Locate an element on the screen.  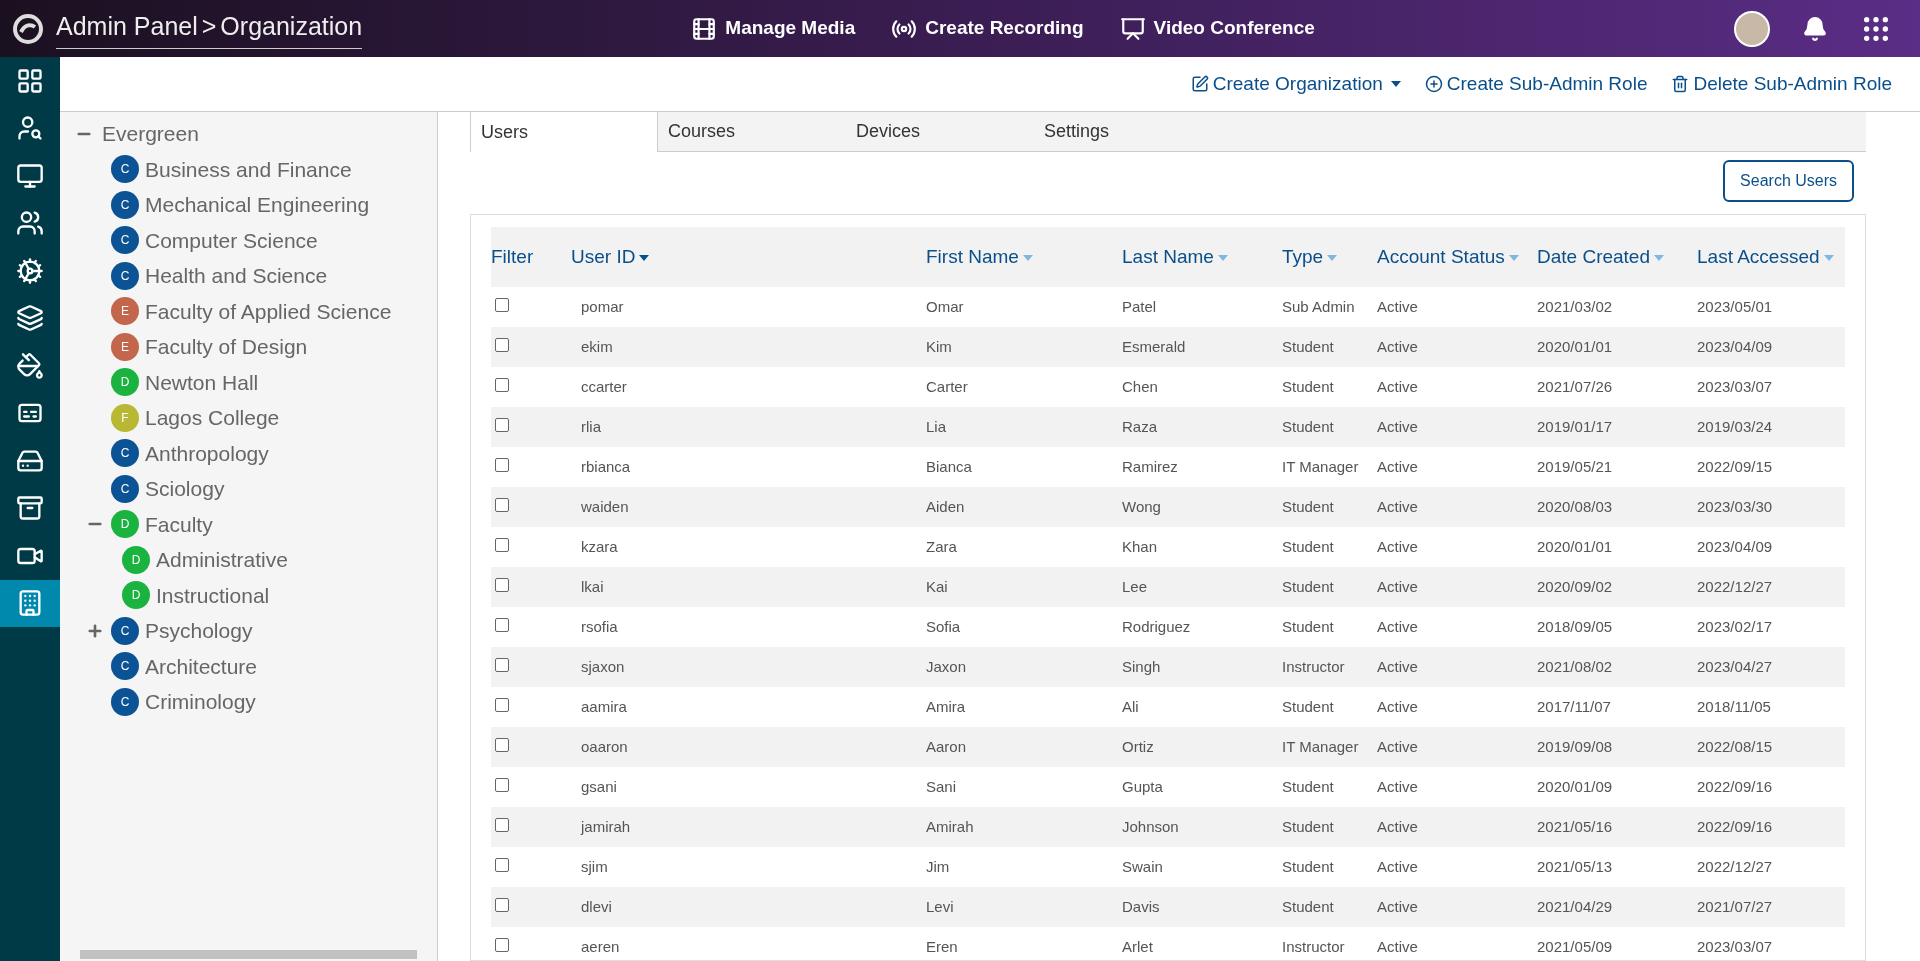
table-cell: sjaxon is located at coordinates (603, 666).